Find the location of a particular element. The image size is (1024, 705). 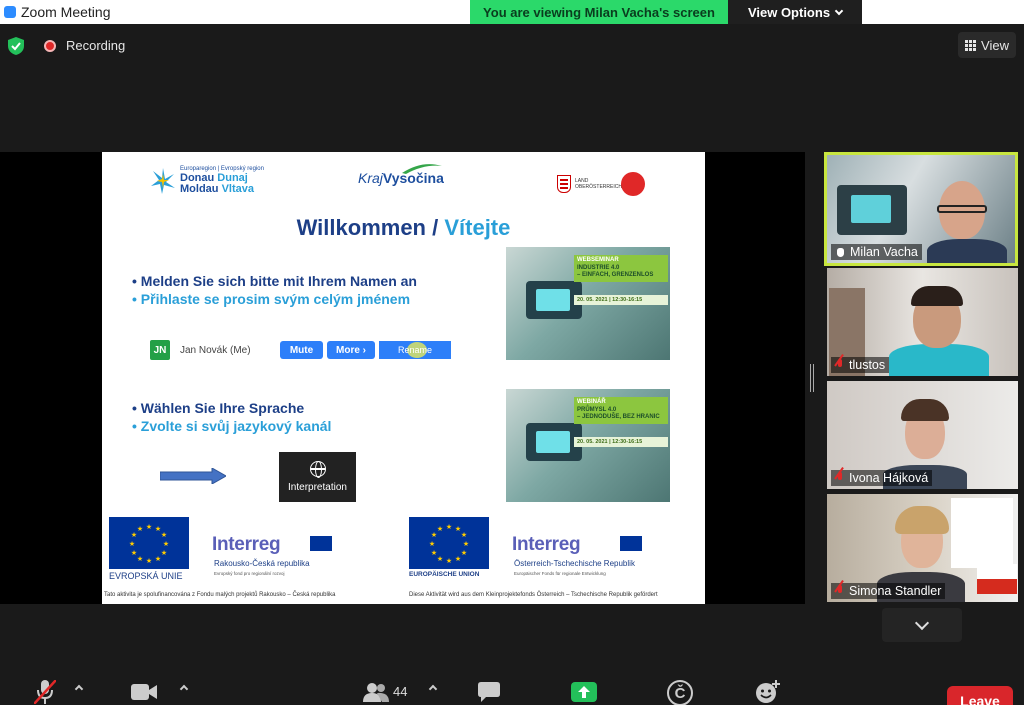

scroll-participants-down-button is located at coordinates (922, 625).